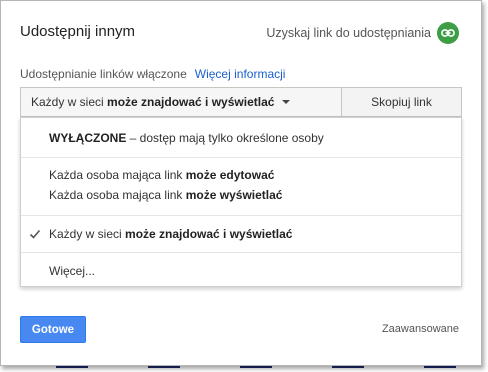 The height and width of the screenshot is (372, 488). I want to click on dropdown-bold-value: może znajdować i wyświetlać, so click(191, 102).